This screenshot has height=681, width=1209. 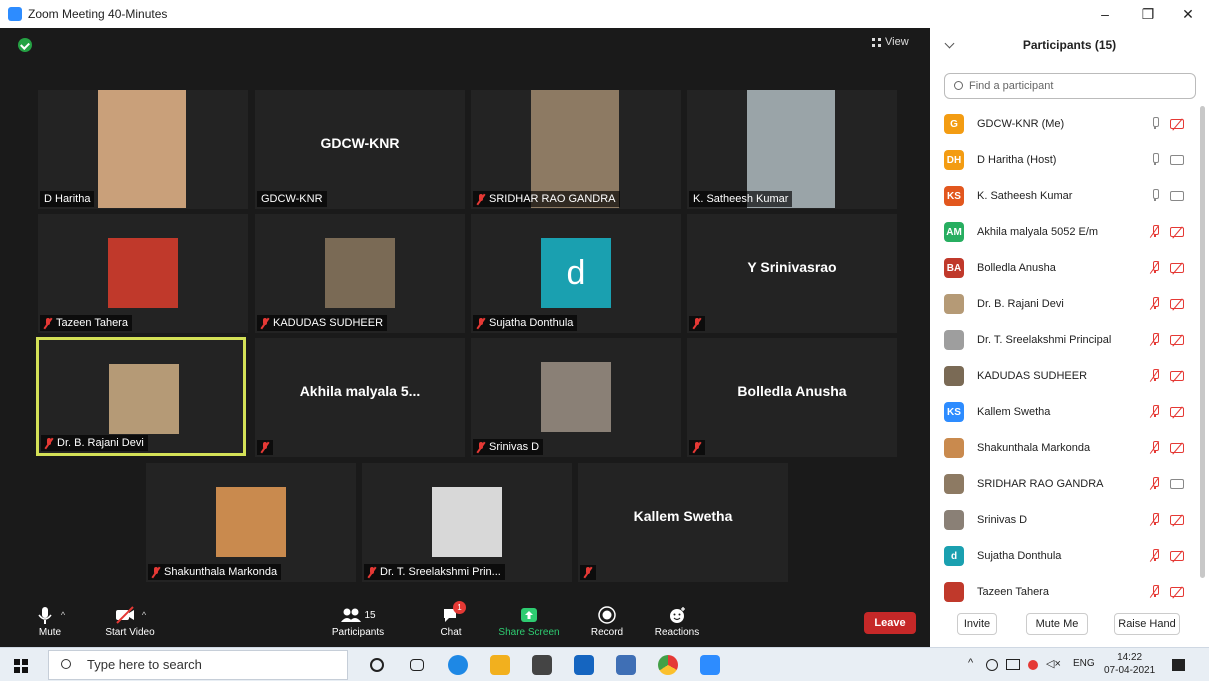 What do you see at coordinates (417, 665) in the screenshot?
I see `task-view-icon` at bounding box center [417, 665].